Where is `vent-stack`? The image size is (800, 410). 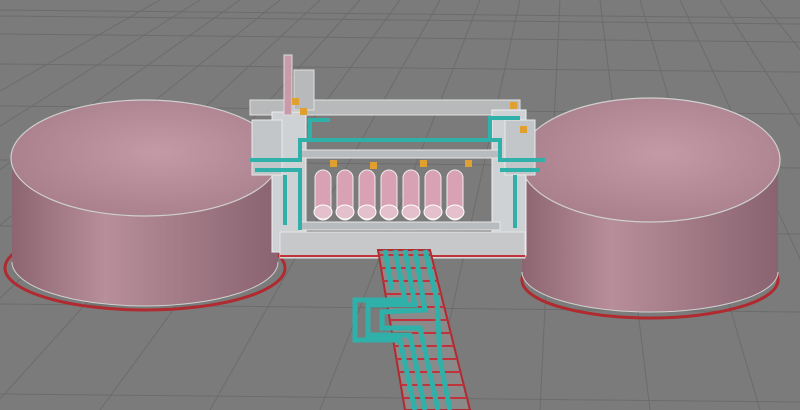 vent-stack is located at coordinates (288, 85).